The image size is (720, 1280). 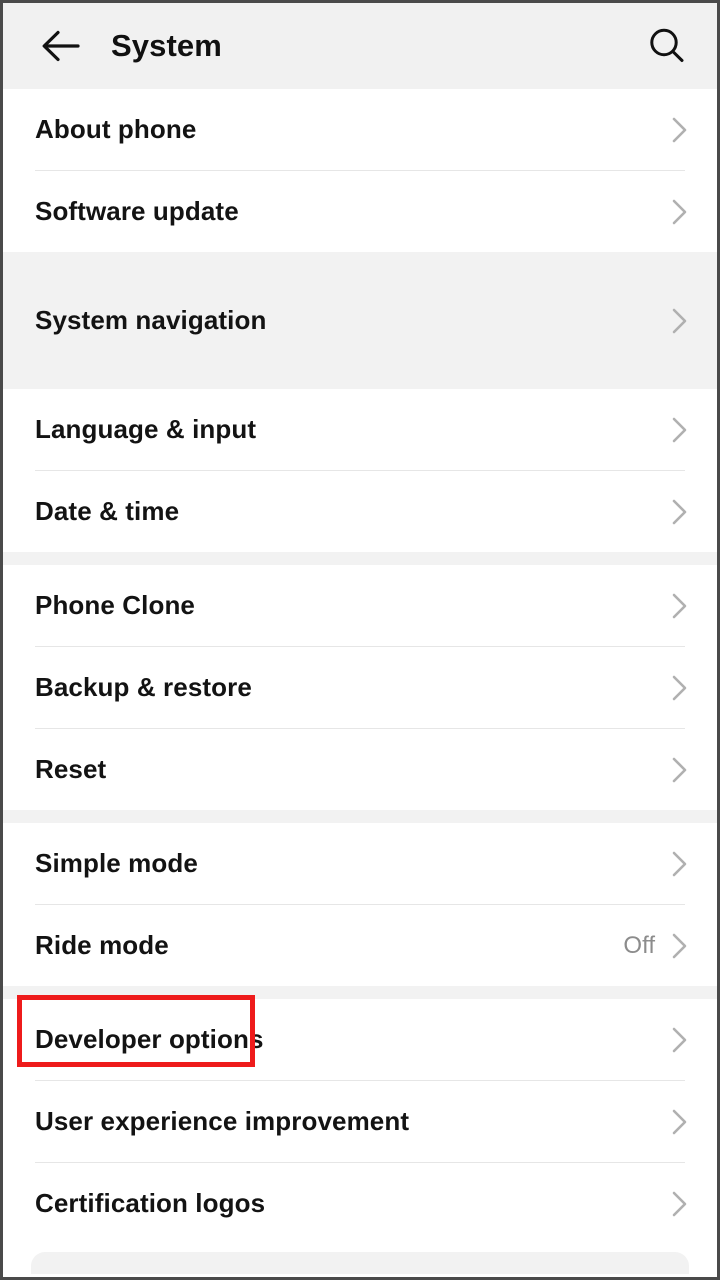 I want to click on back-button, so click(x=60, y=46).